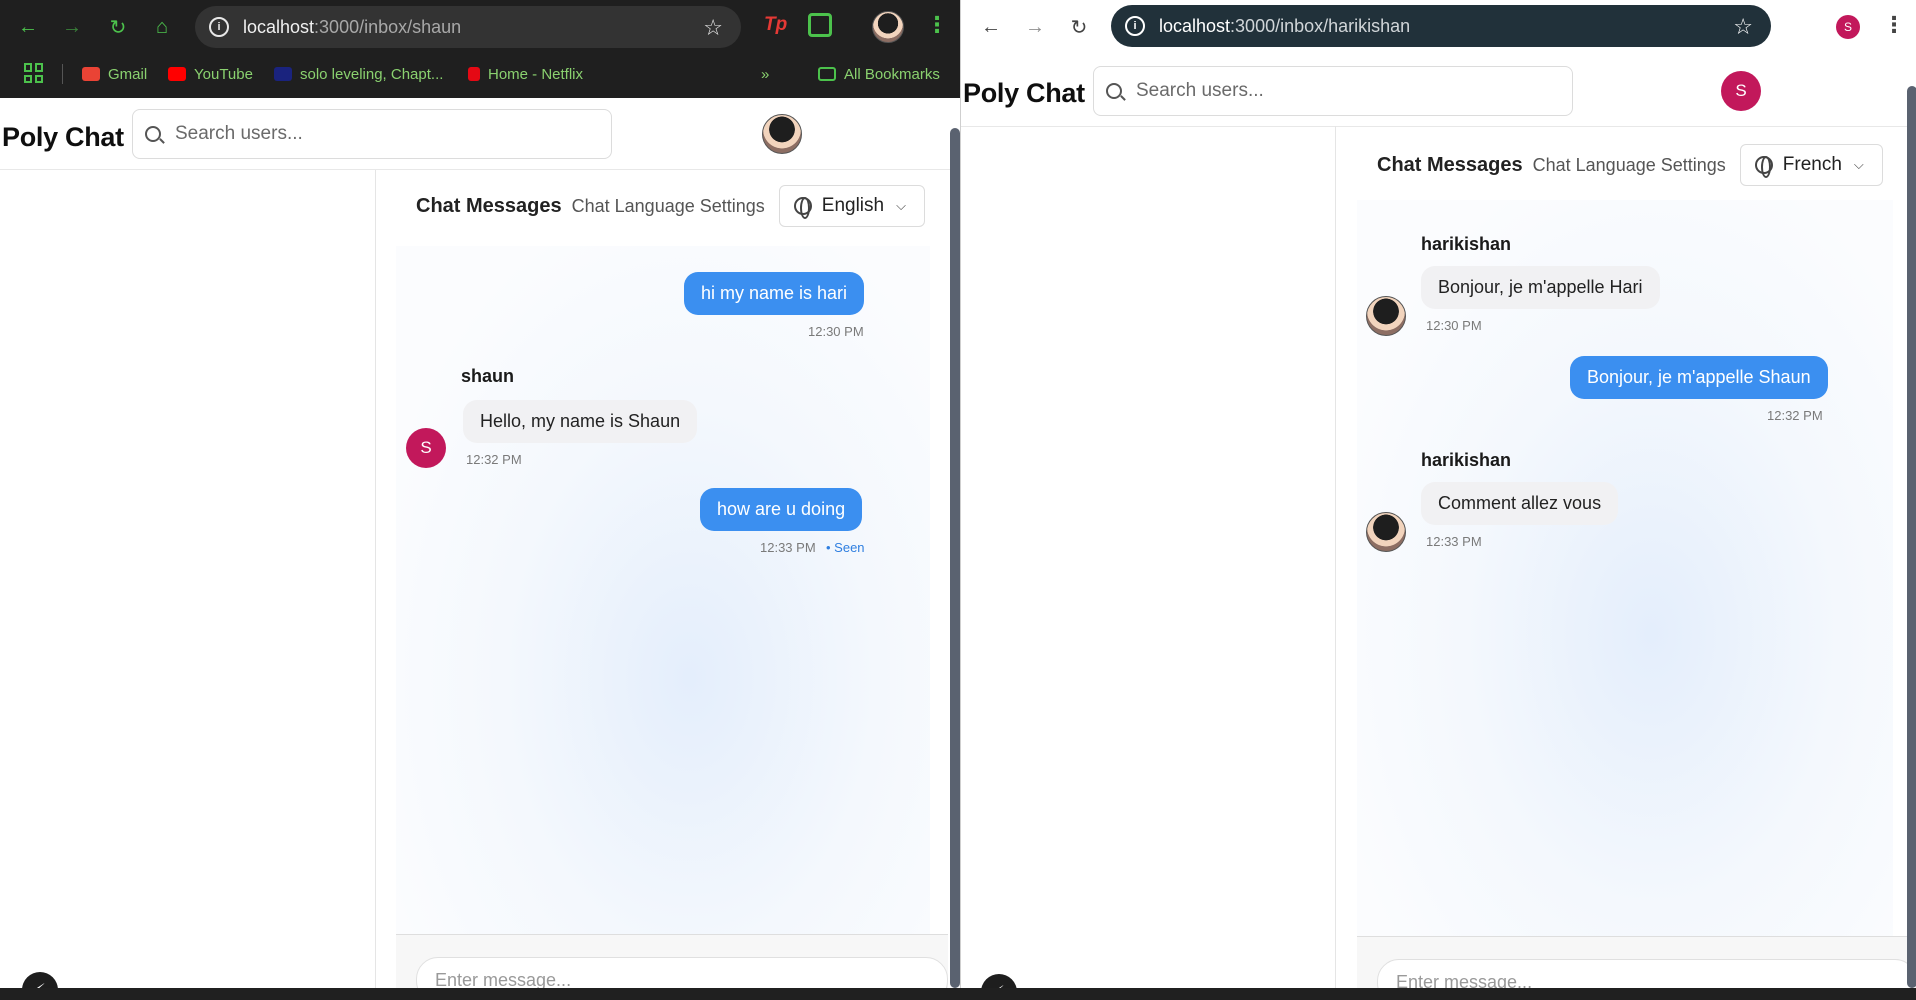  I want to click on address-url: localhost:3000/inbox/shaun, so click(352, 27).